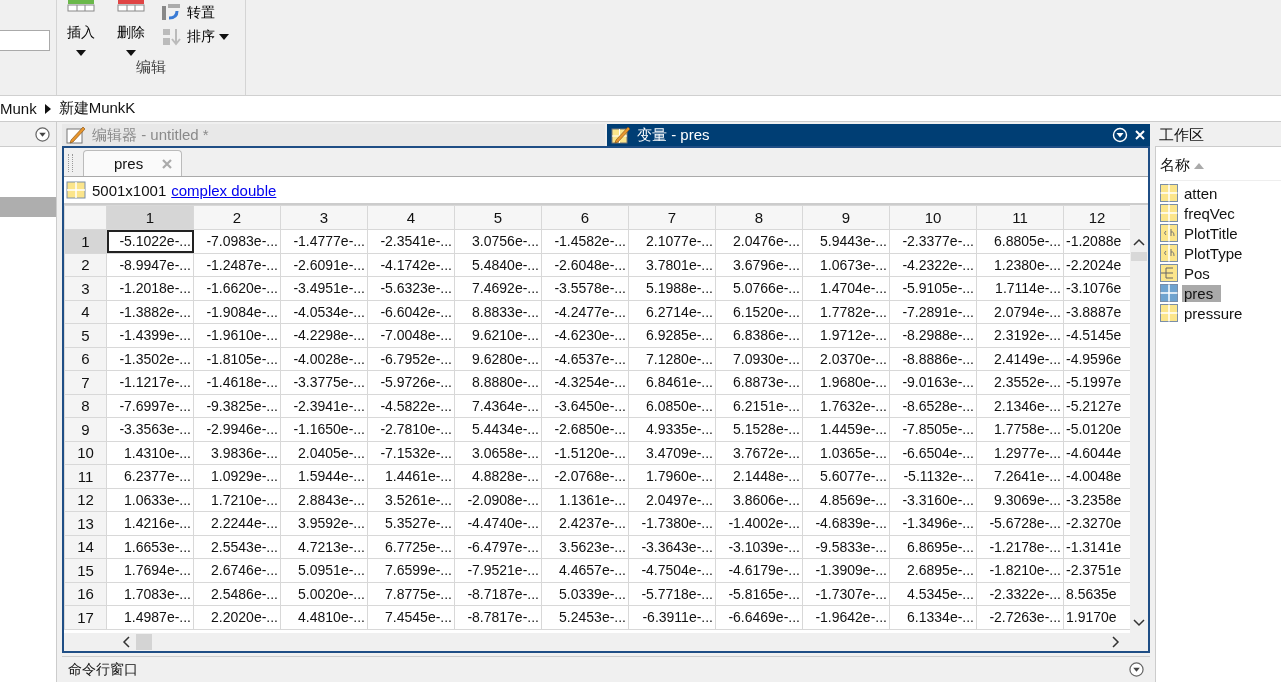 This screenshot has height=682, width=1281. I want to click on dropdown-icon, so click(1136, 669).